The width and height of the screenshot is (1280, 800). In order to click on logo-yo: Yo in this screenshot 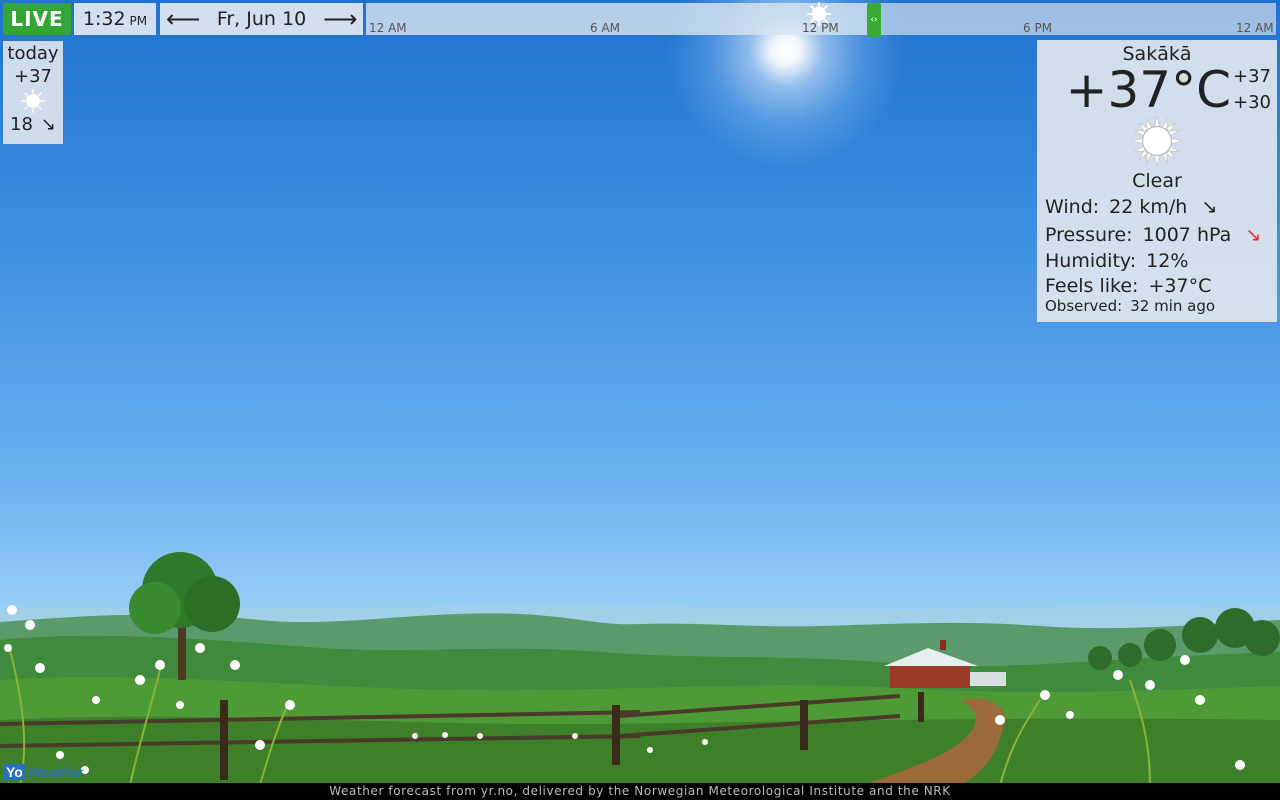, I will do `click(14, 772)`.